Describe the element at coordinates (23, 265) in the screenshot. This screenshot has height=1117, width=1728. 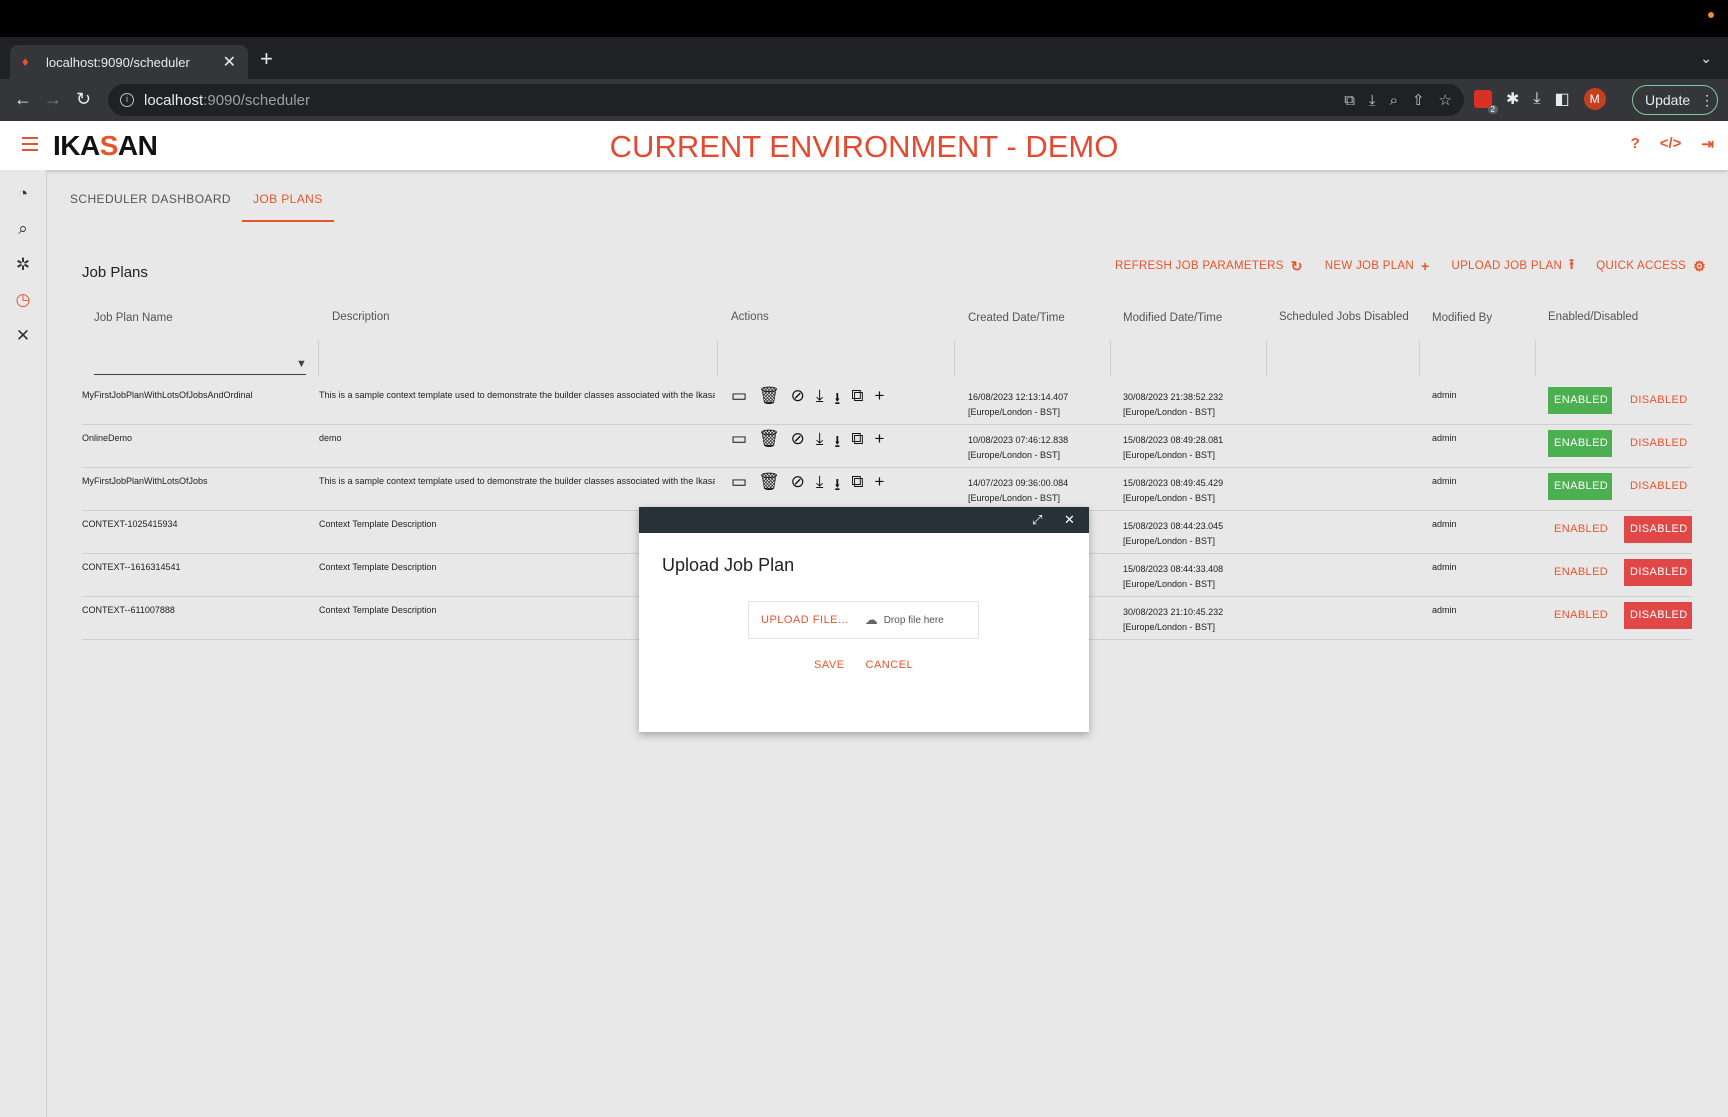
I see `topology-icon: ✲` at that location.